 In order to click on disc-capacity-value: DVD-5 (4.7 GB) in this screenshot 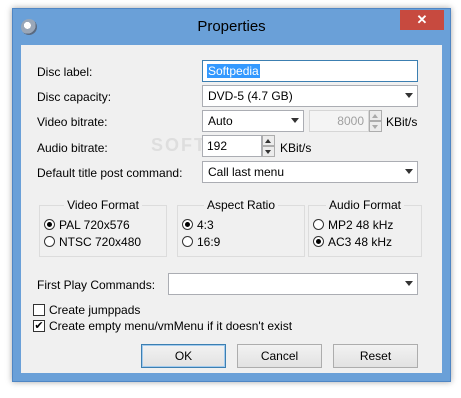, I will do `click(250, 96)`.